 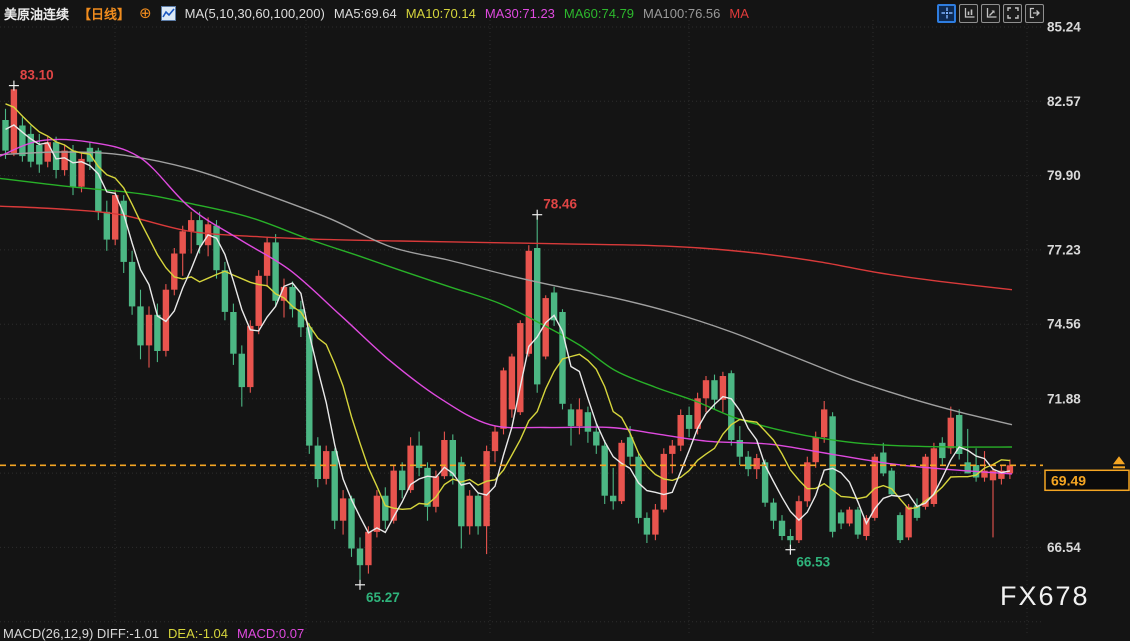 What do you see at coordinates (968, 13) in the screenshot?
I see `axis-scale-icon` at bounding box center [968, 13].